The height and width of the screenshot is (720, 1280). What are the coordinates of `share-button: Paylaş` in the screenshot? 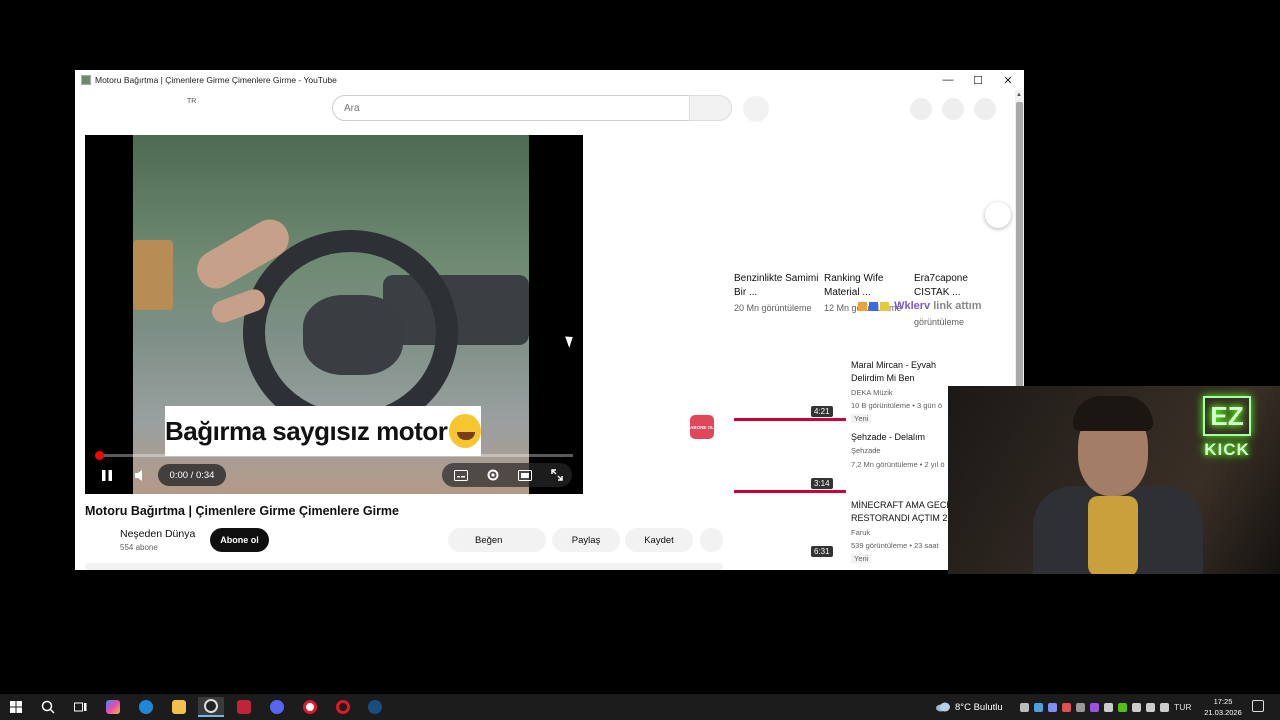 It's located at (586, 540).